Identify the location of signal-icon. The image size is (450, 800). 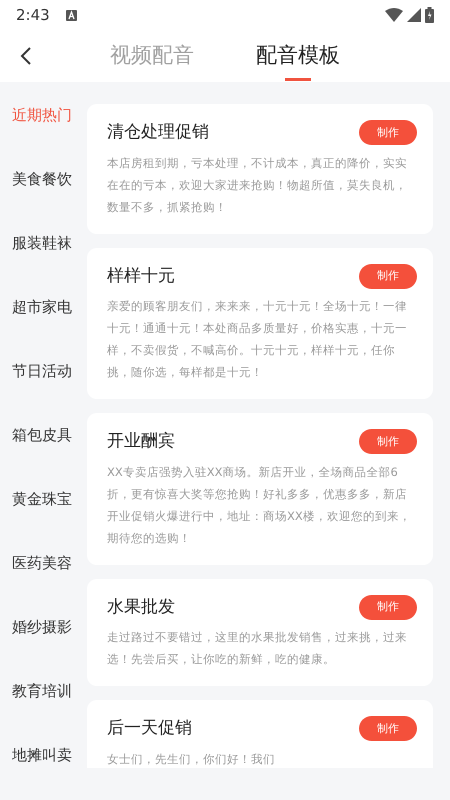
(414, 15).